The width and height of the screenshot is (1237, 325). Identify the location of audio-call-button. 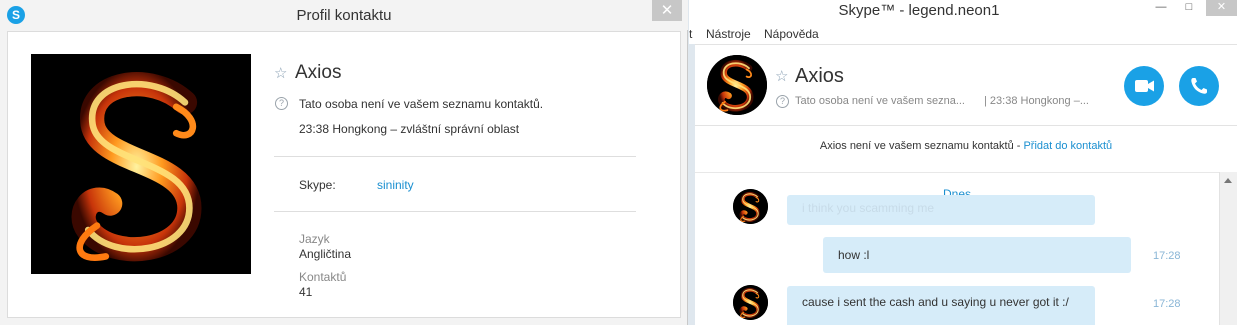
(1199, 86).